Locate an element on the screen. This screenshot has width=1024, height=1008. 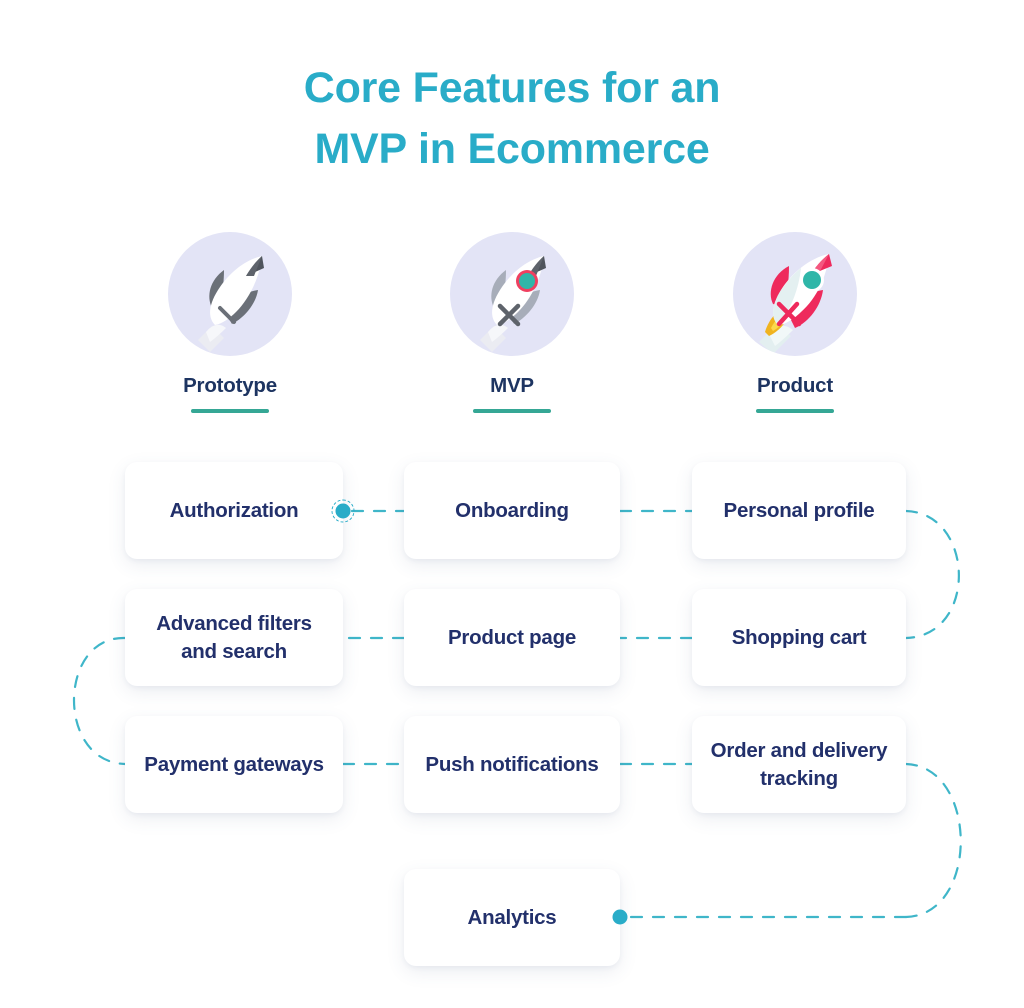
stage-underline-mvp is located at coordinates (512, 411).